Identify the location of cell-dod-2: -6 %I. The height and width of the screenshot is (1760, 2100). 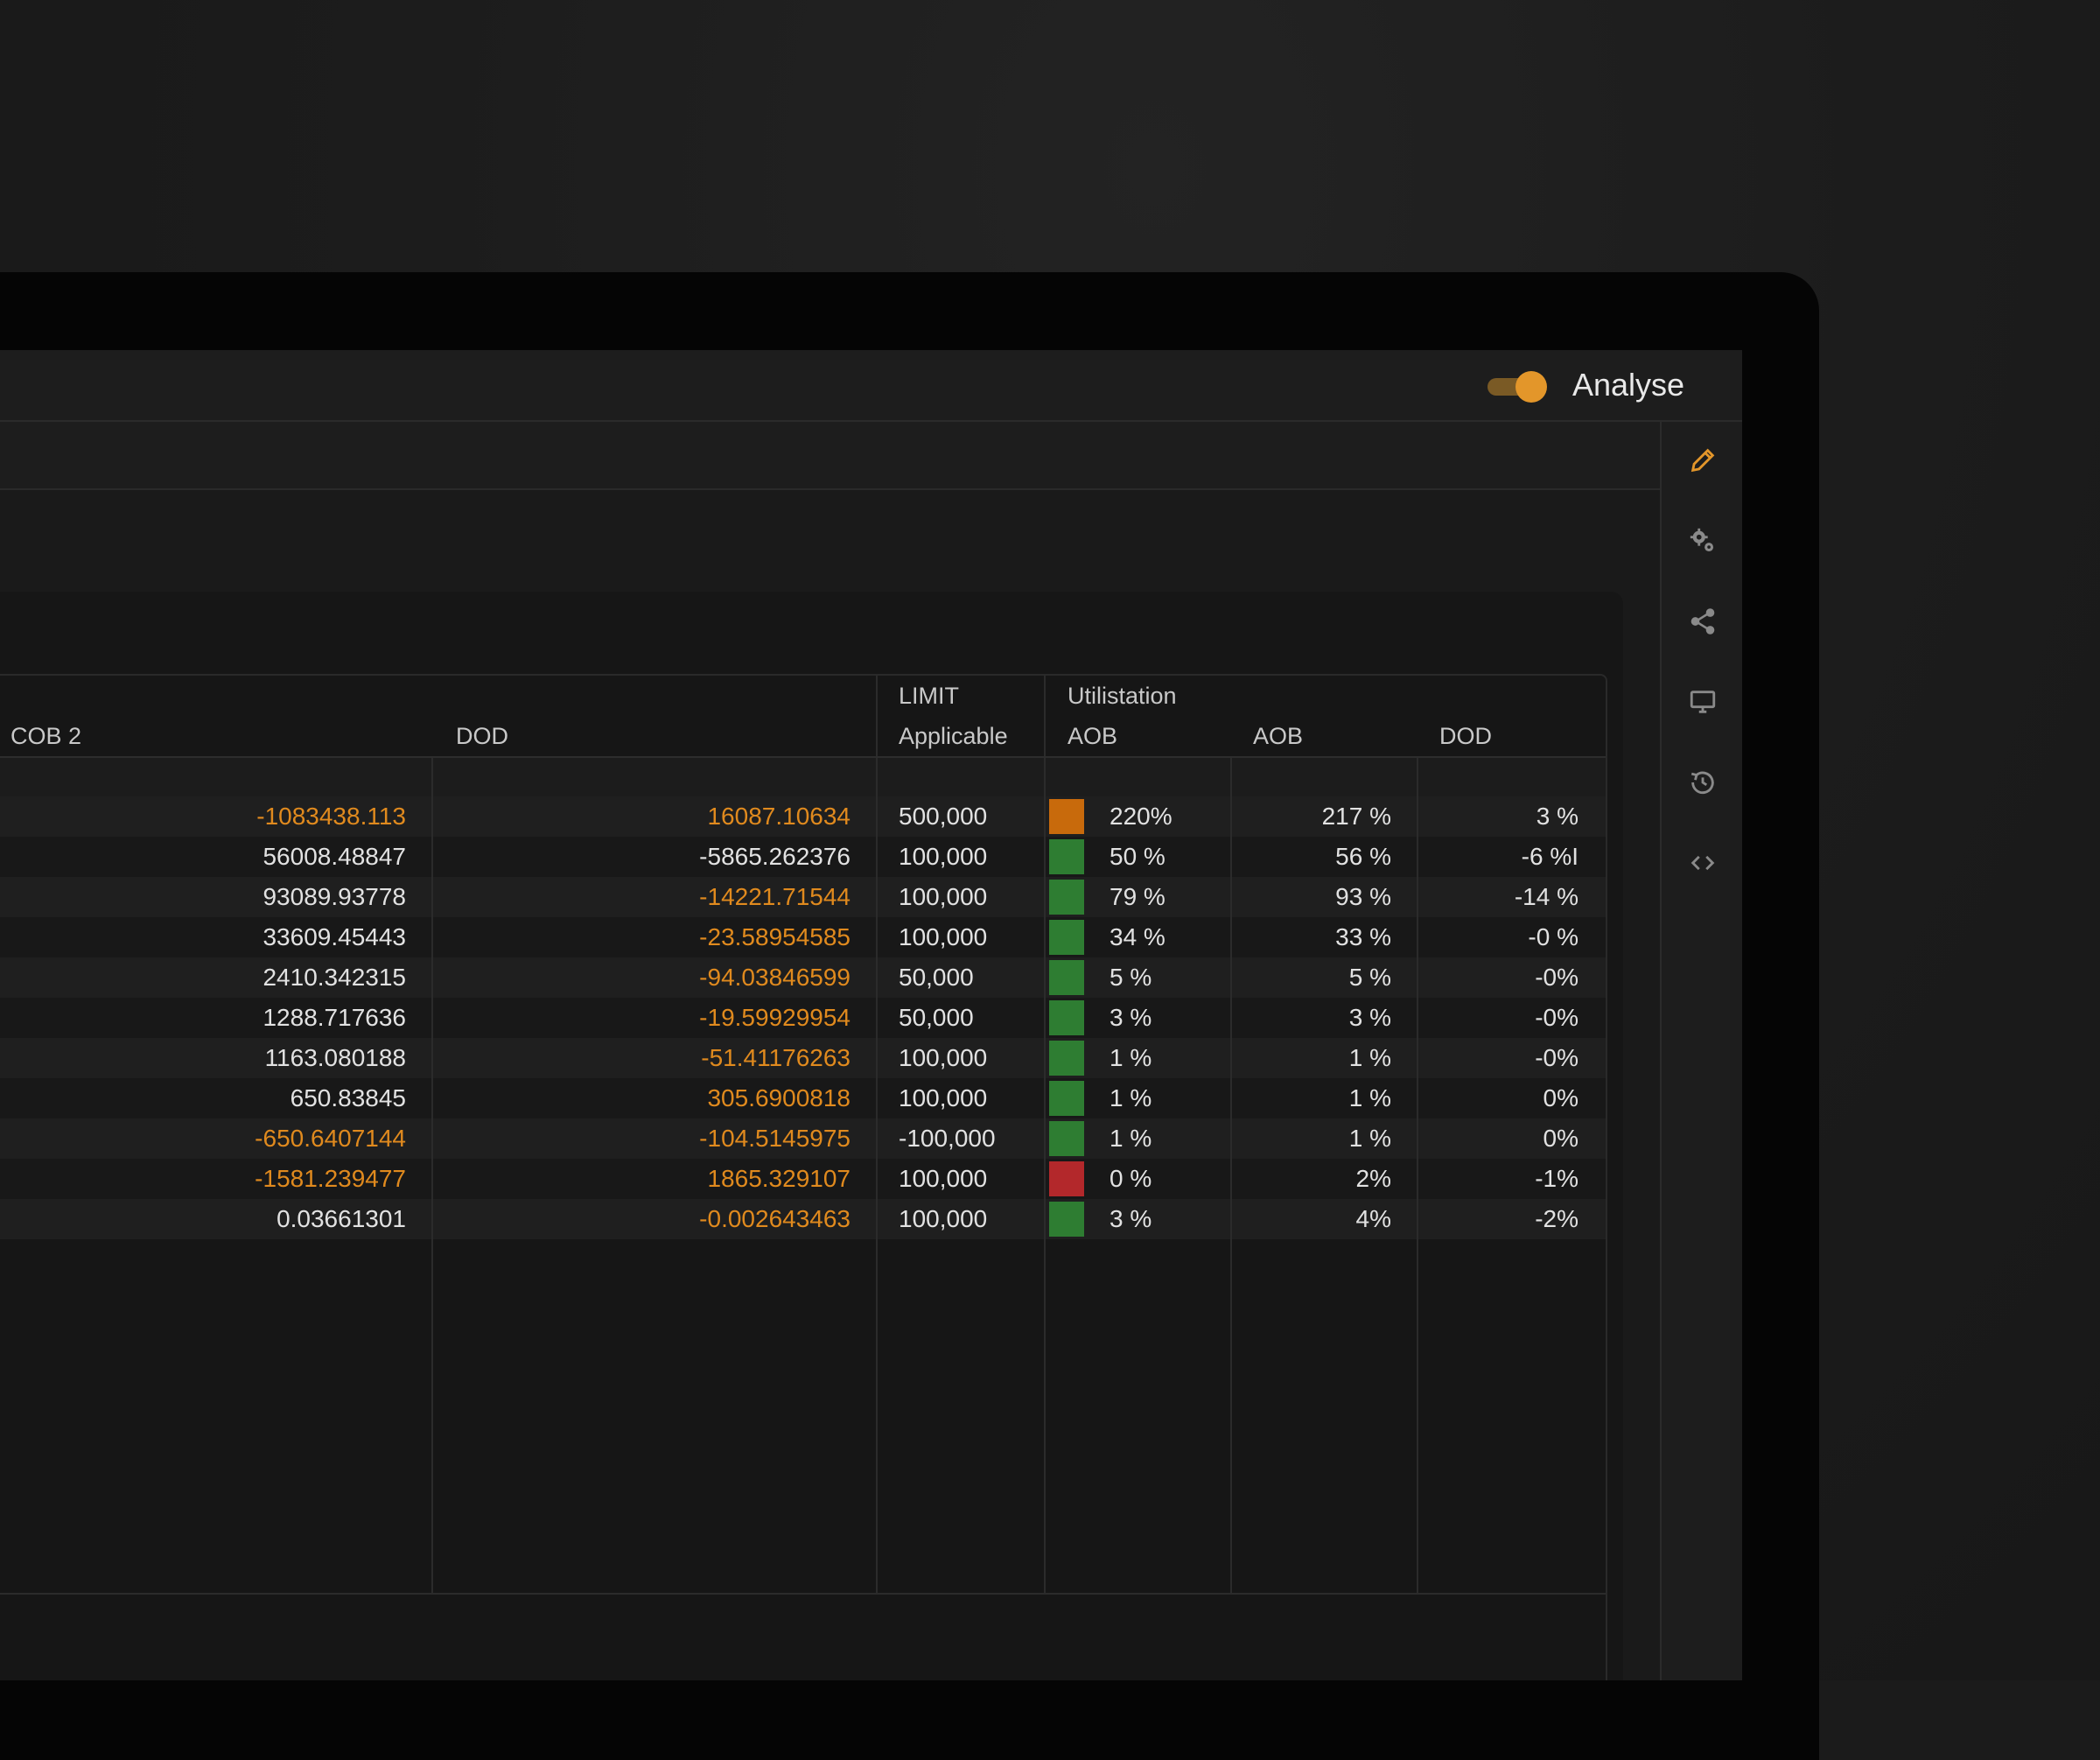
(1549, 856).